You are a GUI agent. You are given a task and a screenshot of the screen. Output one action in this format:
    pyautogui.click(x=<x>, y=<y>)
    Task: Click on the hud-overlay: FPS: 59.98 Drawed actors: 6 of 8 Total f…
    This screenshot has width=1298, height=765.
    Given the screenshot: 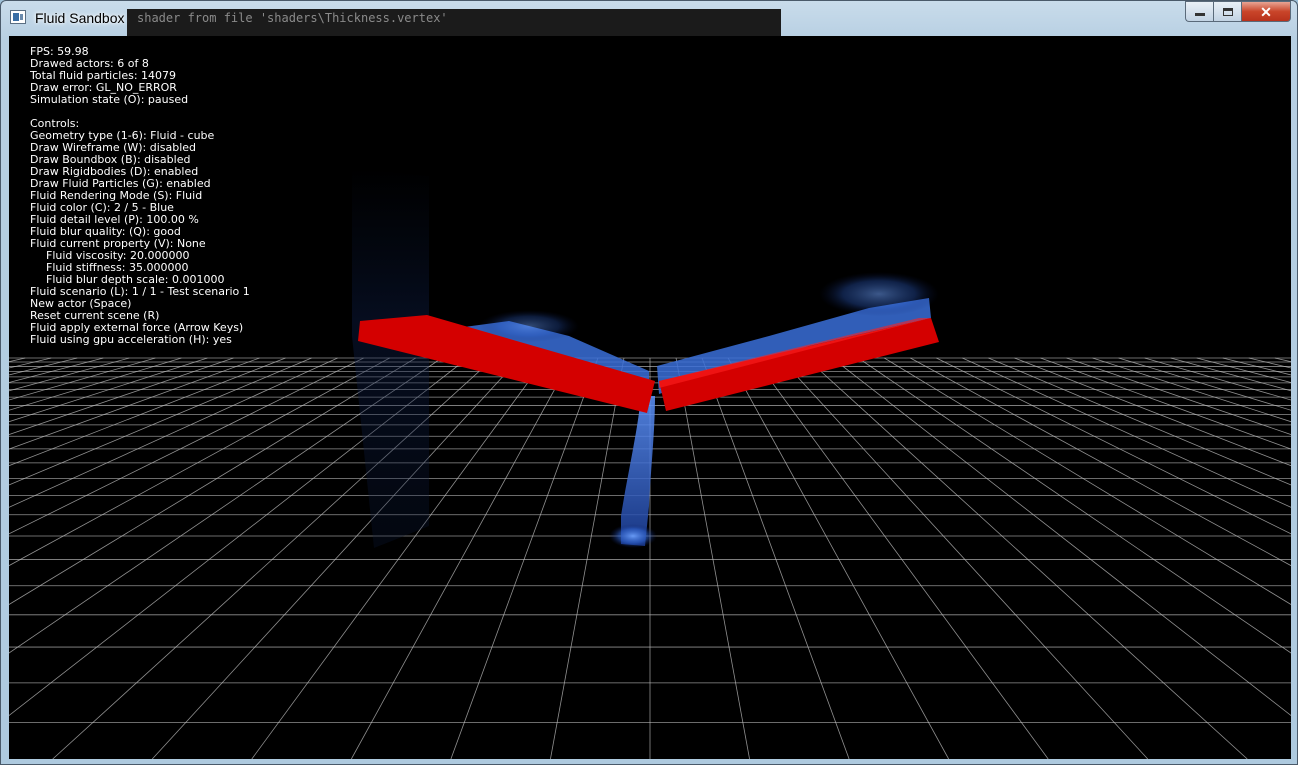 What is the action you would take?
    pyautogui.click(x=140, y=196)
    